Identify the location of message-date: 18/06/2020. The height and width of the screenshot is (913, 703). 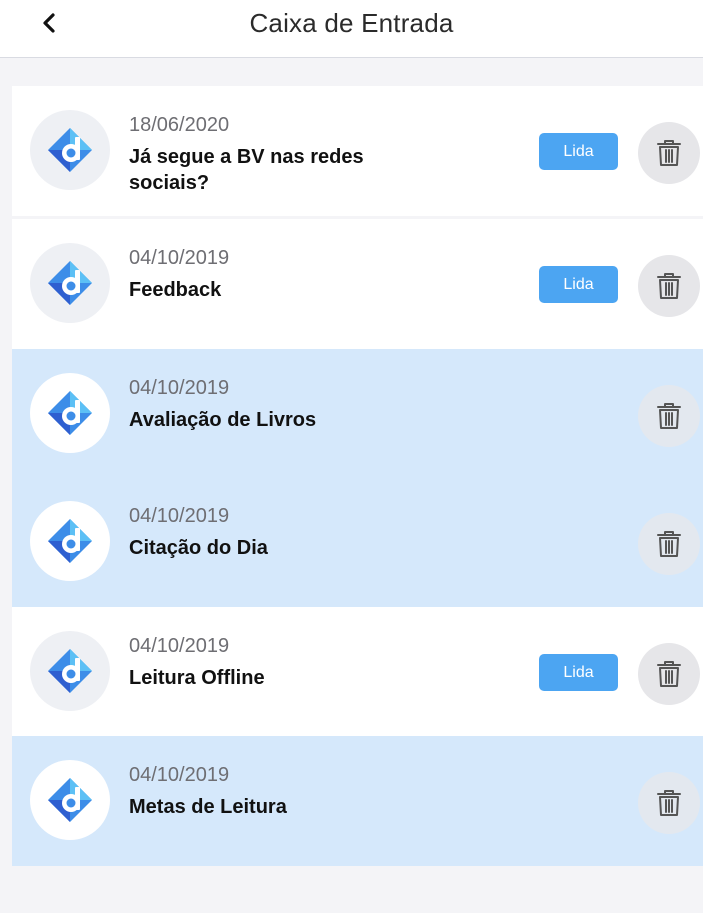
(179, 125).